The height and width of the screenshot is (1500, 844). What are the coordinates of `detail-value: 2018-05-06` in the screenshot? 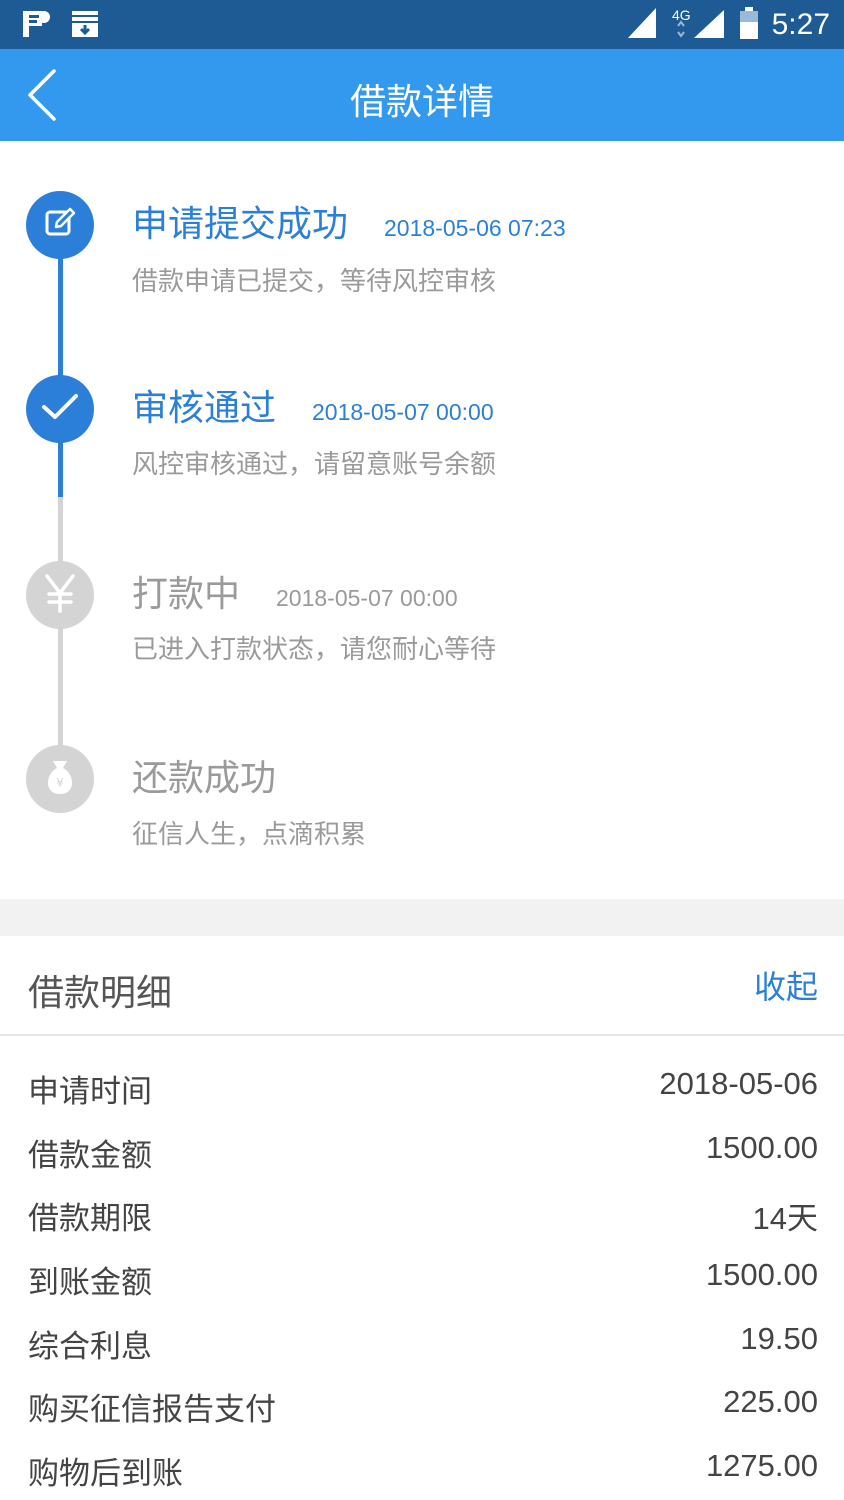 It's located at (738, 1083).